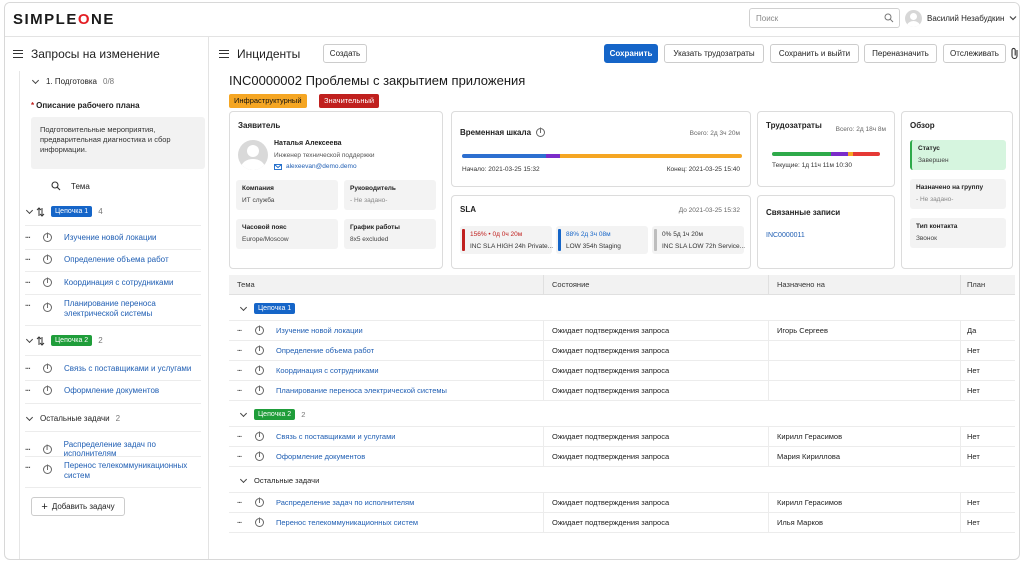 The width and height of the screenshot is (1024, 562). Describe the element at coordinates (390, 195) in the screenshot. I see `manager-field: Руководитель - Не задано-` at that location.